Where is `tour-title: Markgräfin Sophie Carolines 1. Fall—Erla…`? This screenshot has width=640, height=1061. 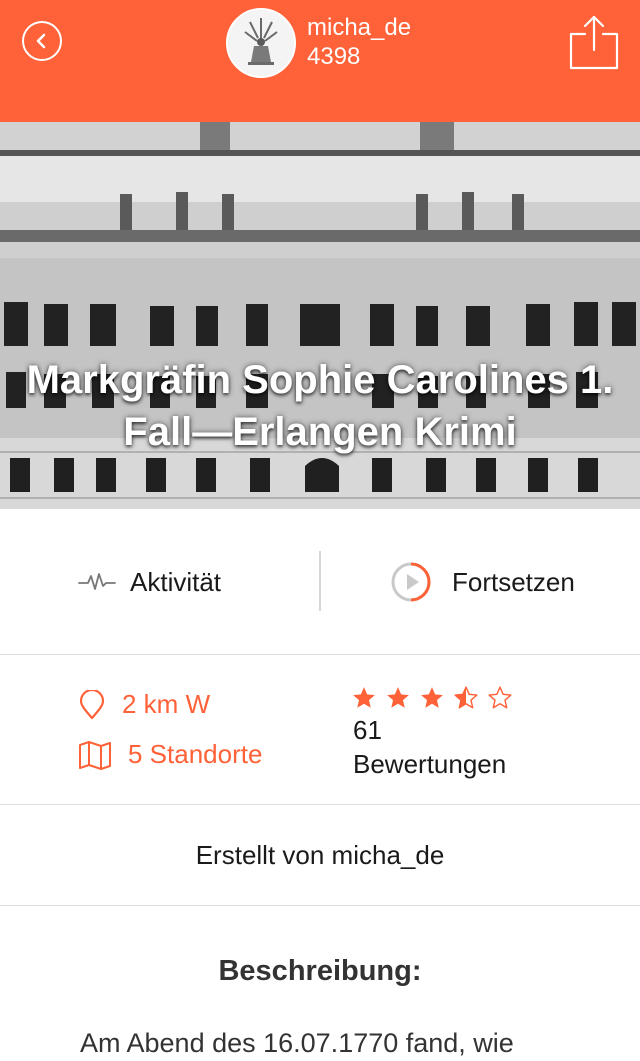
tour-title: Markgräfin Sophie Carolines 1. Fall—Erla… is located at coordinates (320, 406).